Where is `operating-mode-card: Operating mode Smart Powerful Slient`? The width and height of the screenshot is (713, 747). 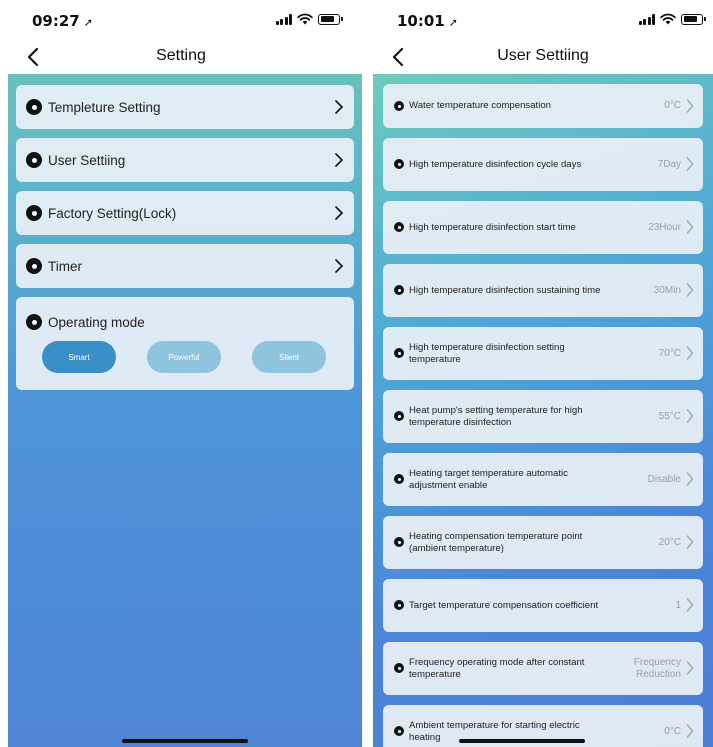
operating-mode-card: Operating mode Smart Powerful Slient is located at coordinates (185, 343).